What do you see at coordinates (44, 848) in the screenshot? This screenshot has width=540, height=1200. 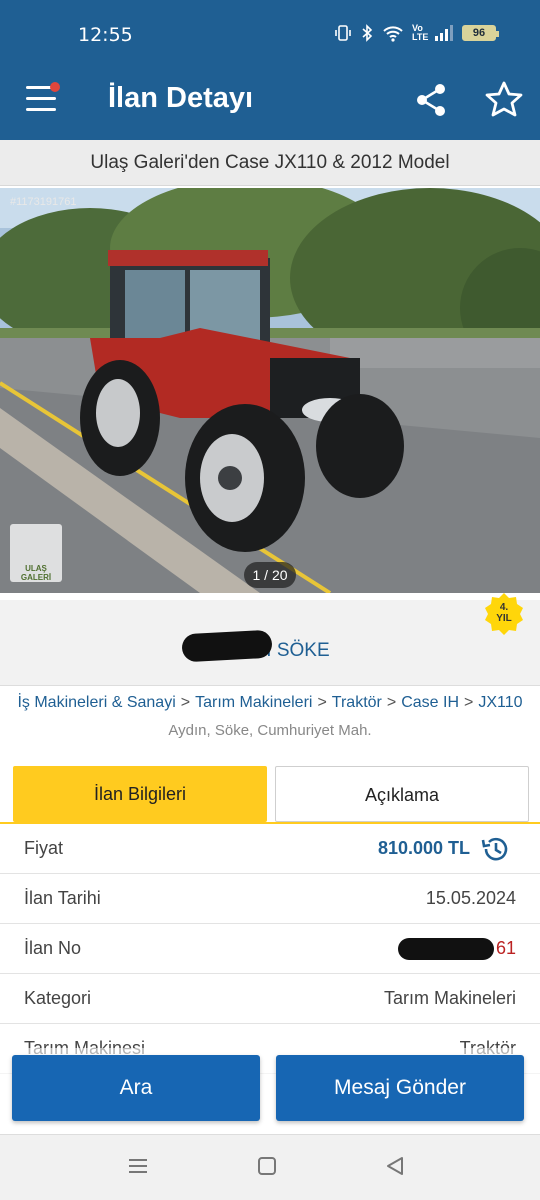 I see `detail-key: Fiyat` at bounding box center [44, 848].